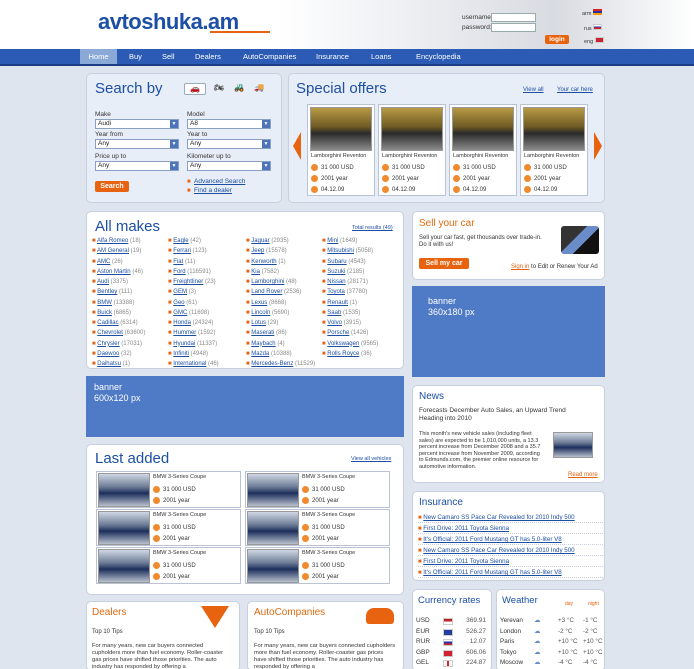 The width and height of the screenshot is (694, 669). What do you see at coordinates (181, 354) in the screenshot?
I see `make-link: Infiniti` at bounding box center [181, 354].